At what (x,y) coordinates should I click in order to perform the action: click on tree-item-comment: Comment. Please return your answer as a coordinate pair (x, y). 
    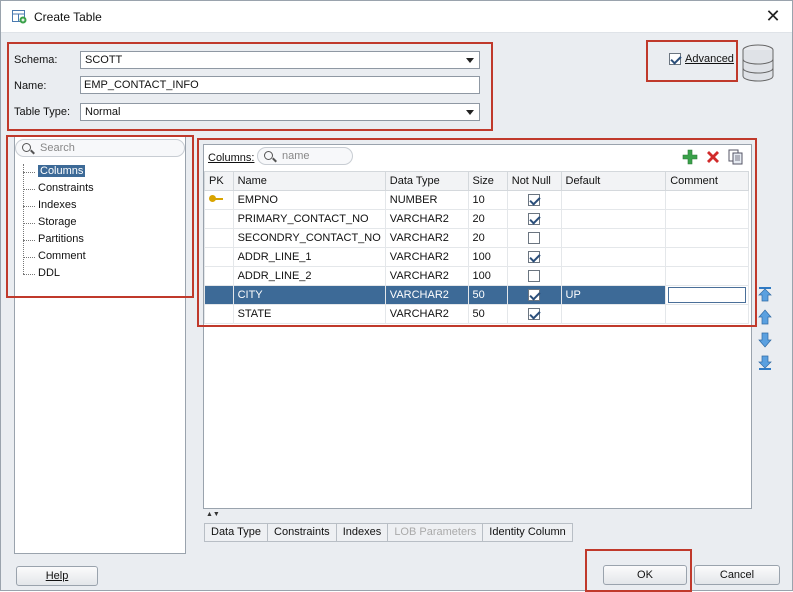
    Looking at the image, I should click on (57, 257).